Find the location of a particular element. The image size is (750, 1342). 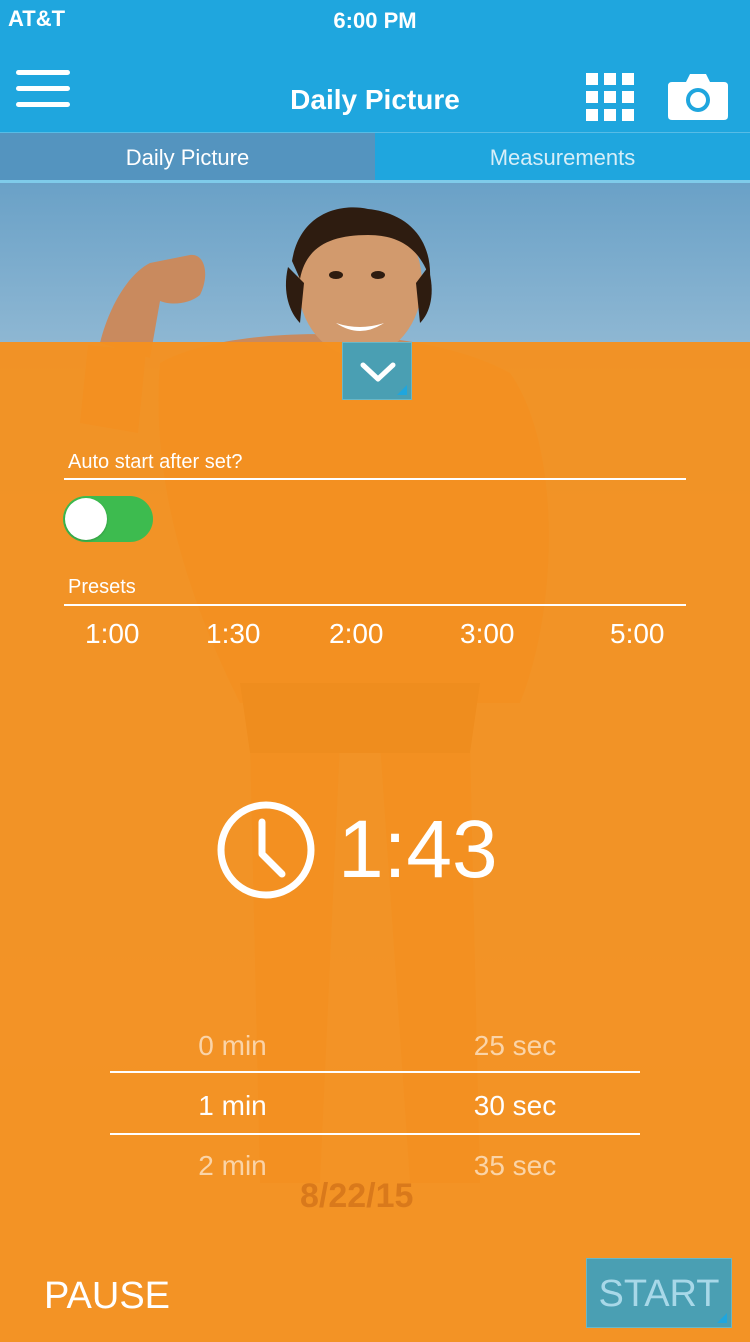

timer-value: 1:43 is located at coordinates (418, 849).